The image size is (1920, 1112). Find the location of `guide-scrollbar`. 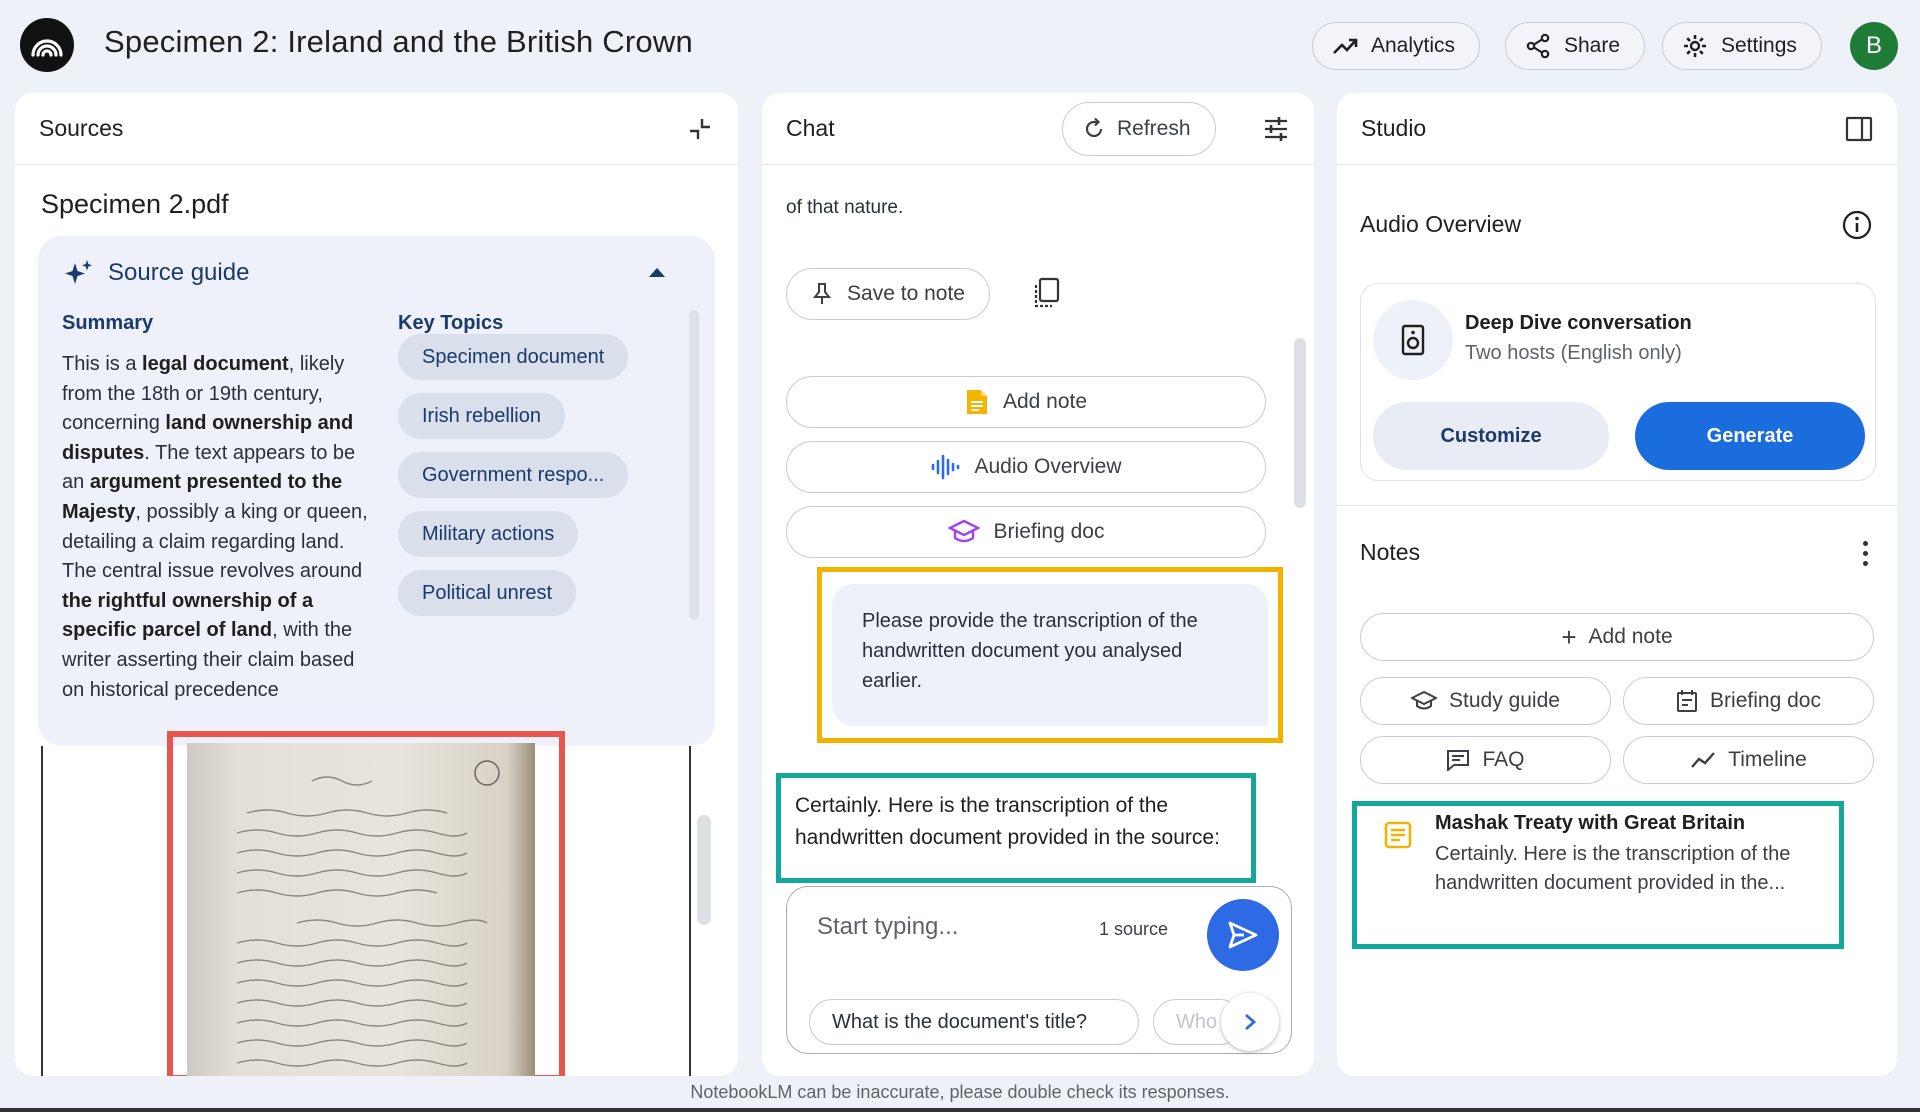

guide-scrollbar is located at coordinates (694, 465).